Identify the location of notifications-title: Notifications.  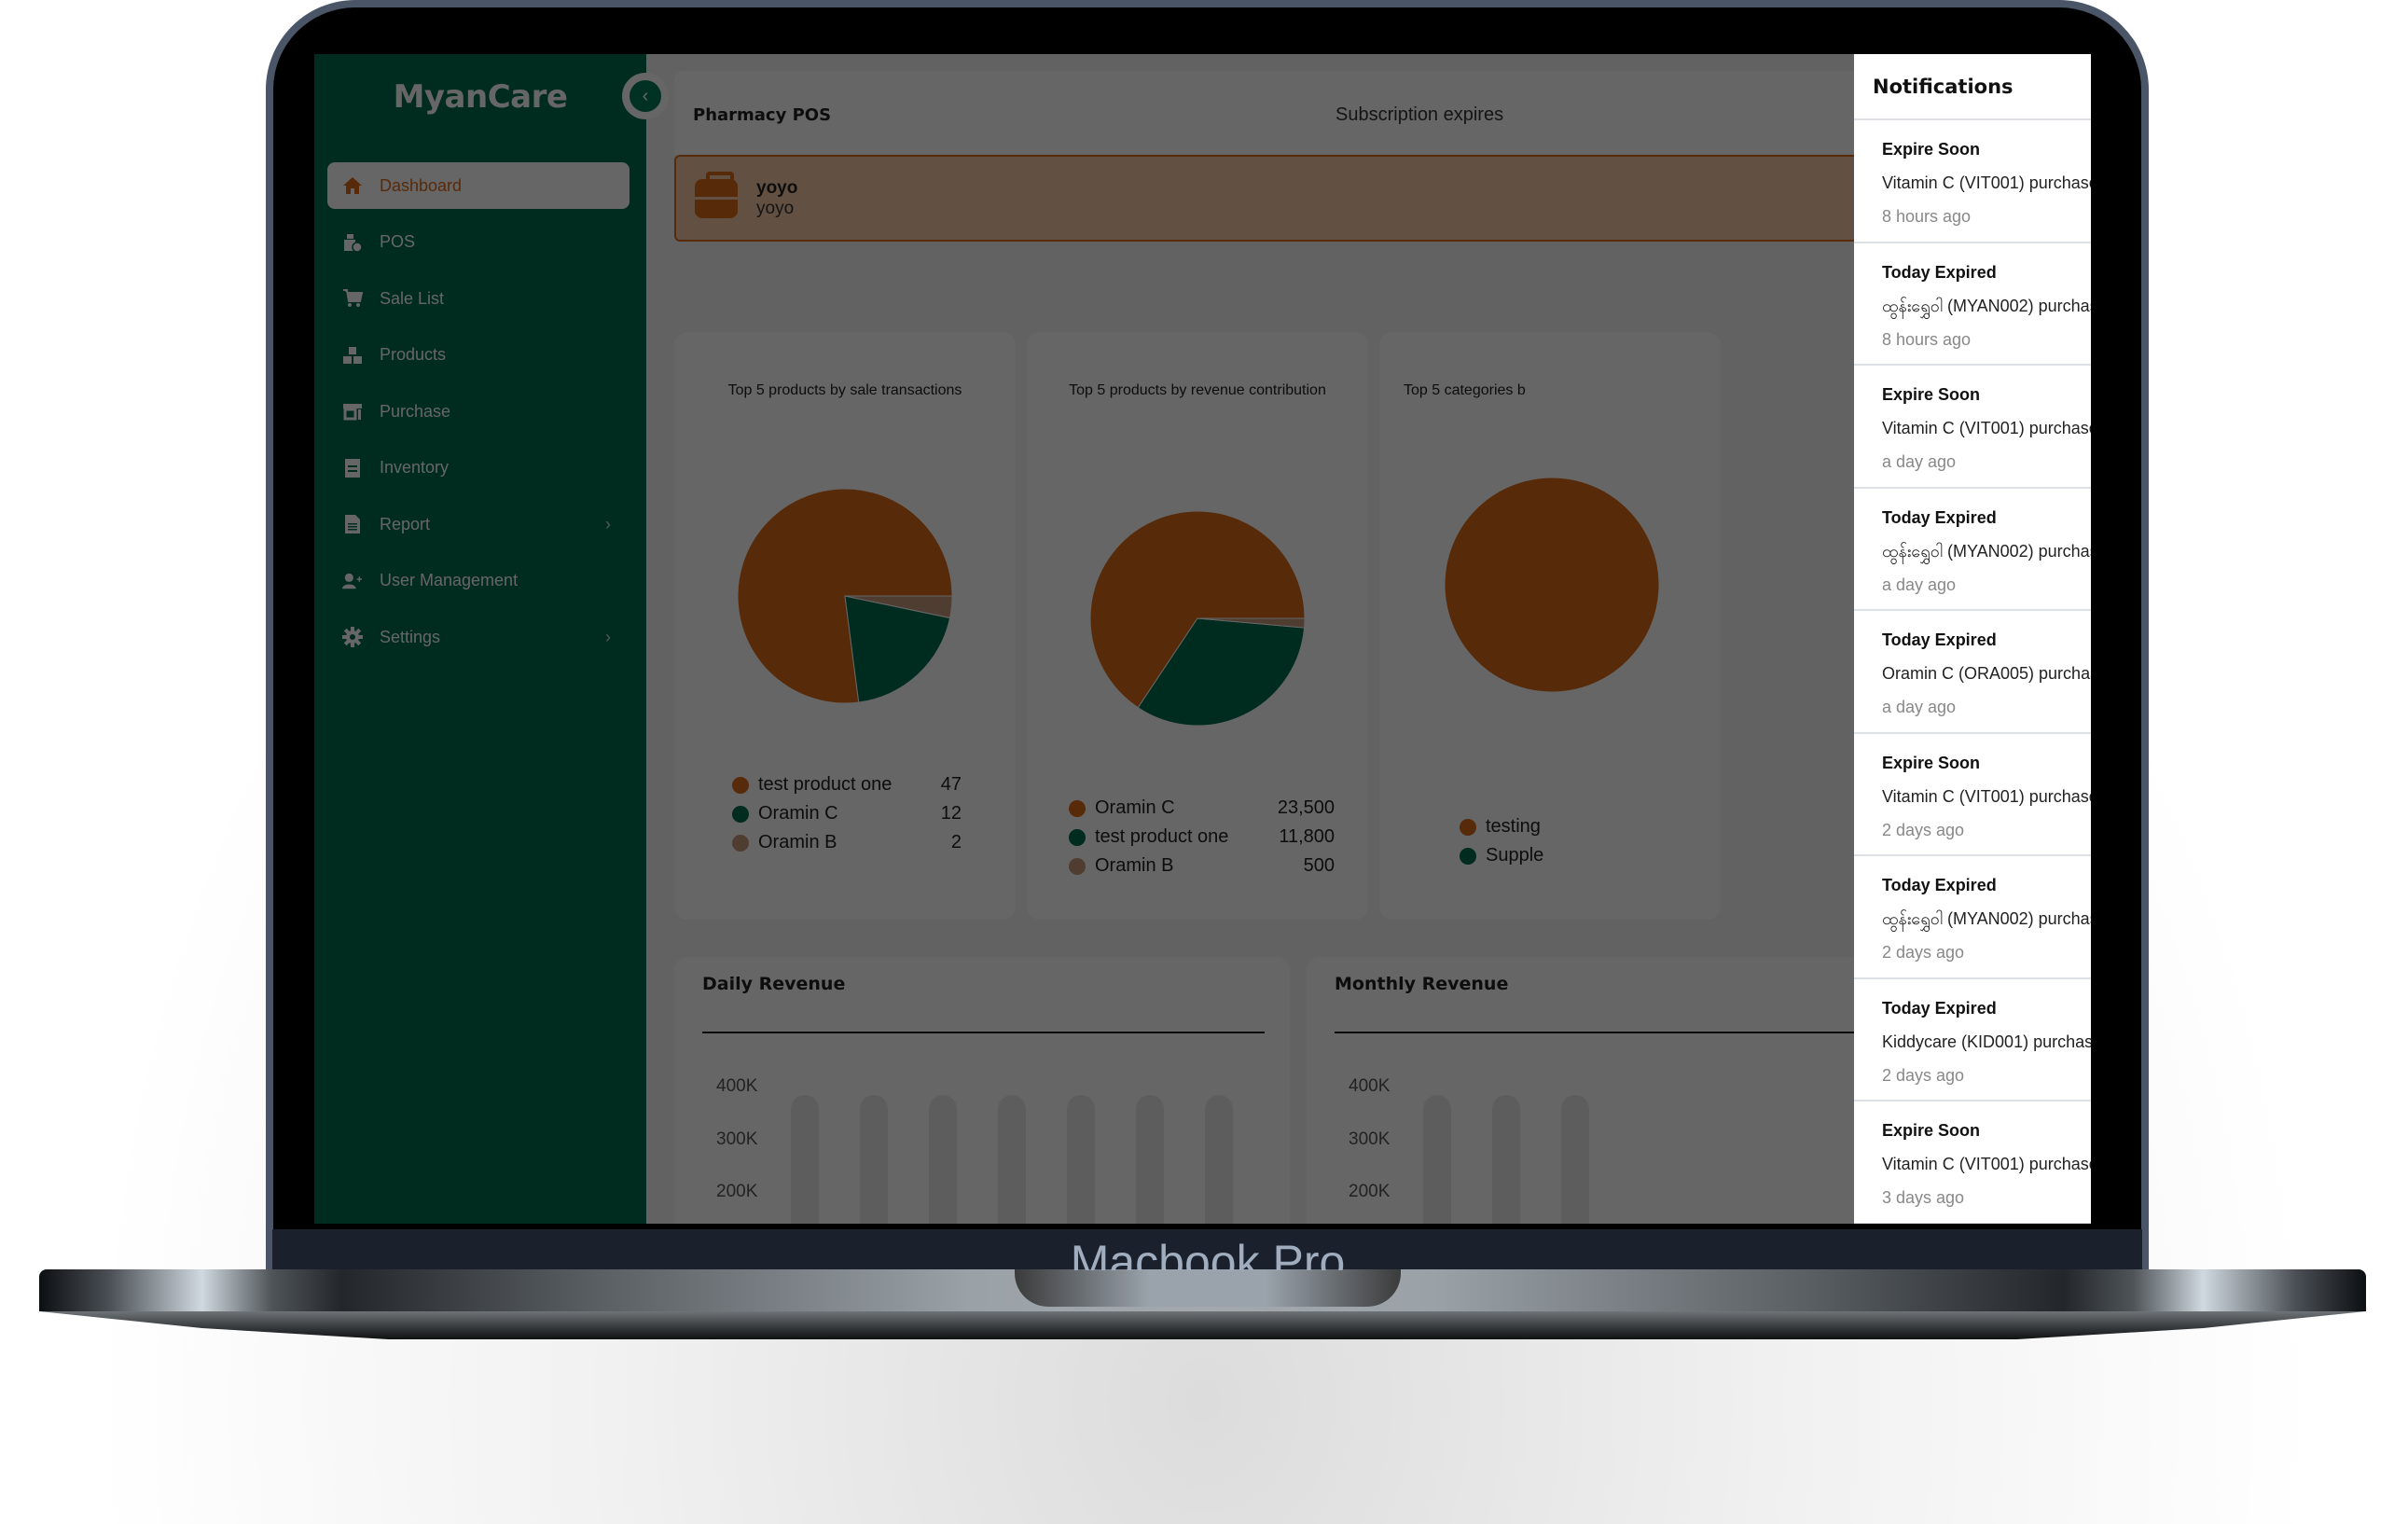
(1943, 86).